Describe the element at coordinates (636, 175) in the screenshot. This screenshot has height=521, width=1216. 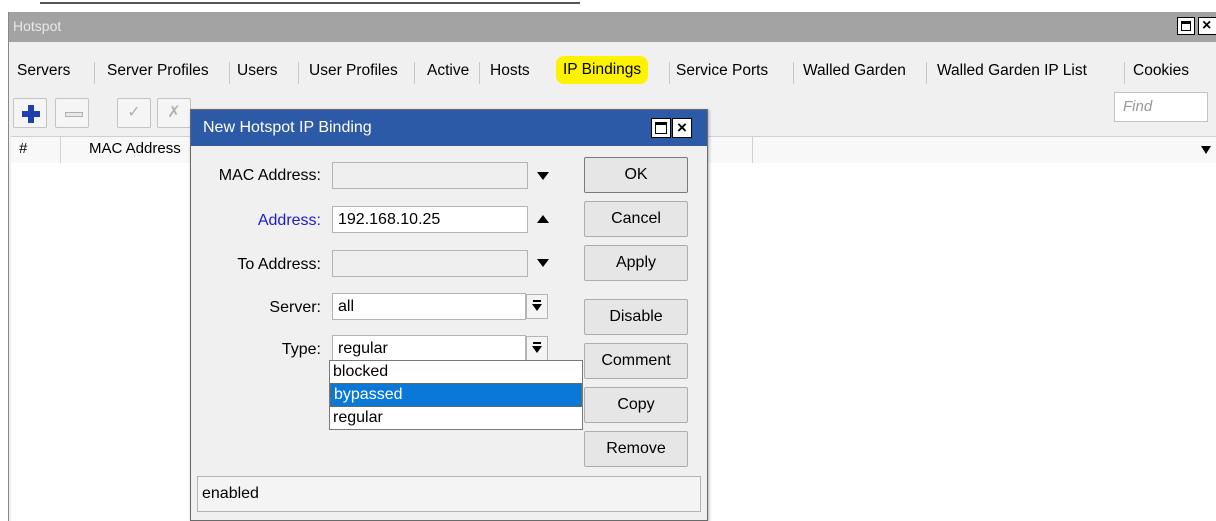
I see `ok-button: OK` at that location.